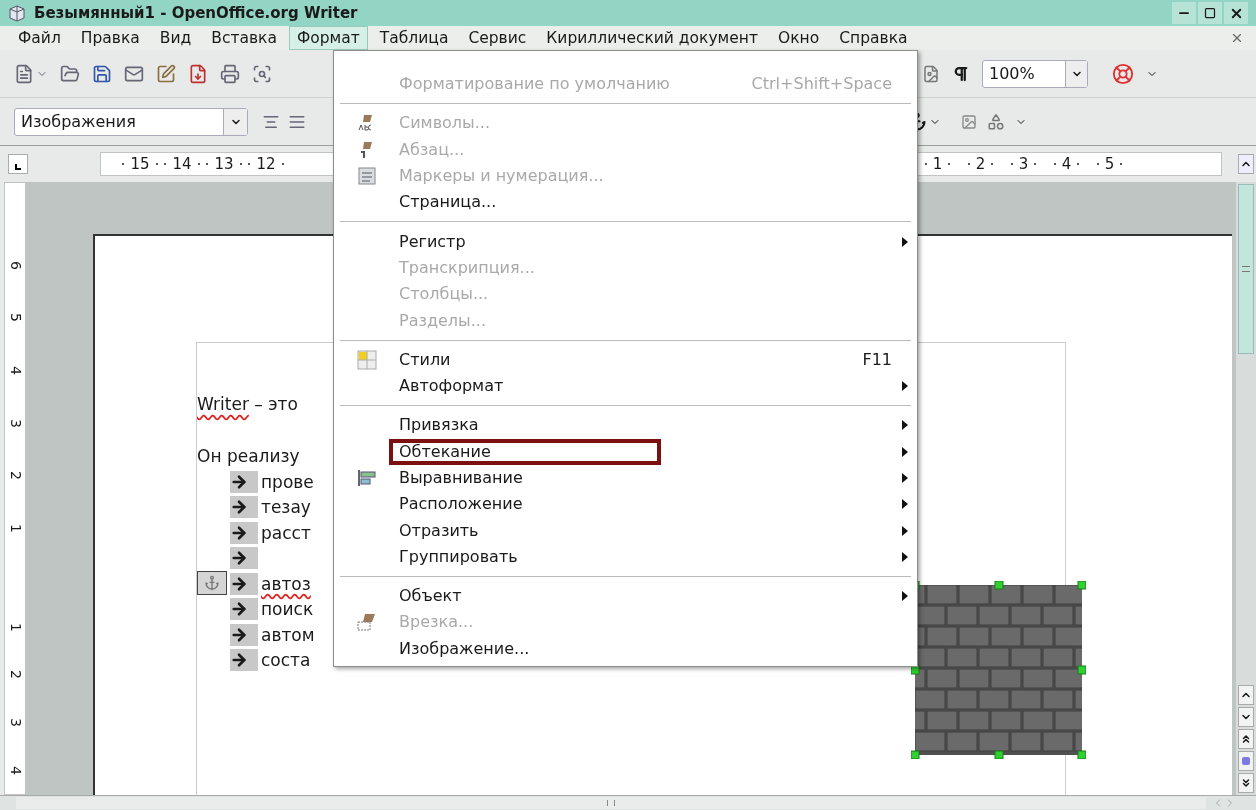 This screenshot has height=810, width=1256. I want to click on list-item-text: автом, so click(288, 635).